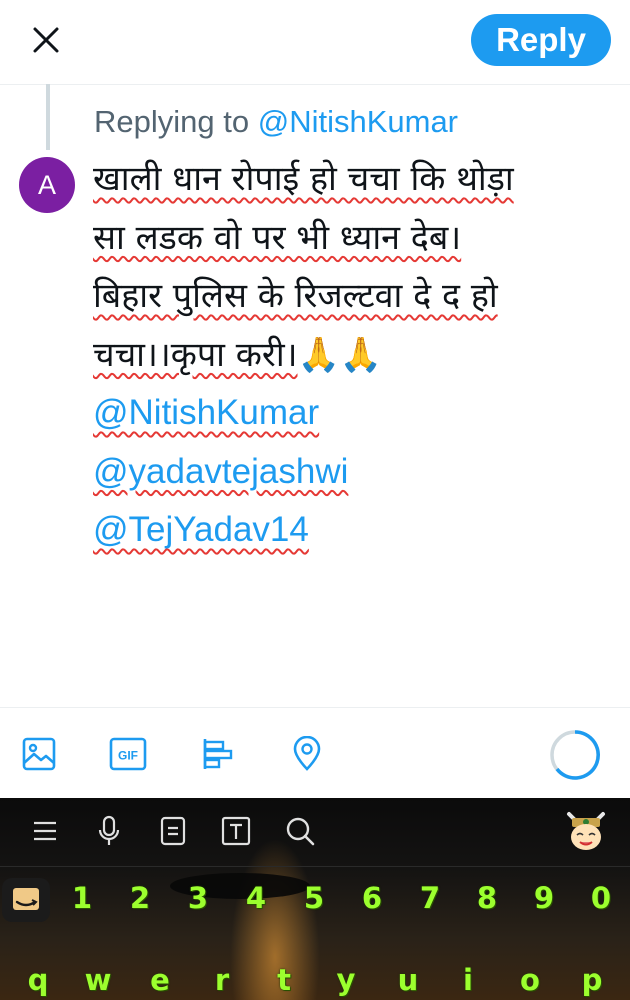 The height and width of the screenshot is (1000, 630). What do you see at coordinates (140, 898) in the screenshot?
I see `key-2: 2` at bounding box center [140, 898].